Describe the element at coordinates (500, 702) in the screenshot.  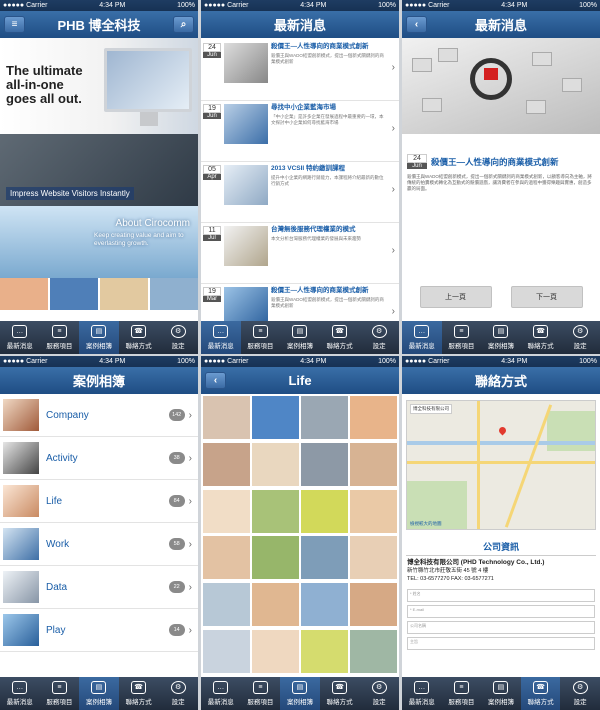
I see `tab-label: 案例相簿` at that location.